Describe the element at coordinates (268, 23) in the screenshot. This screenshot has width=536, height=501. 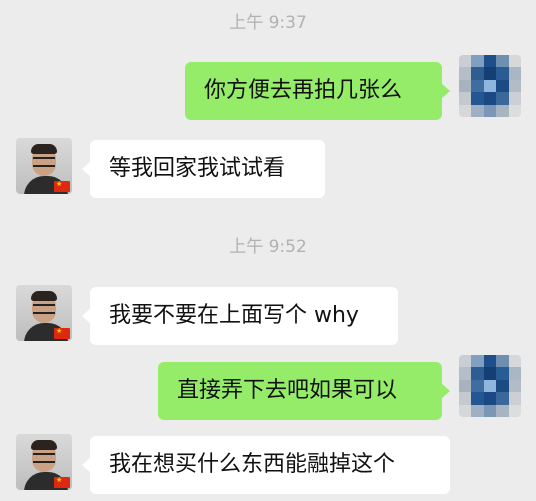
I see `timestamp: 上午 9:37` at that location.